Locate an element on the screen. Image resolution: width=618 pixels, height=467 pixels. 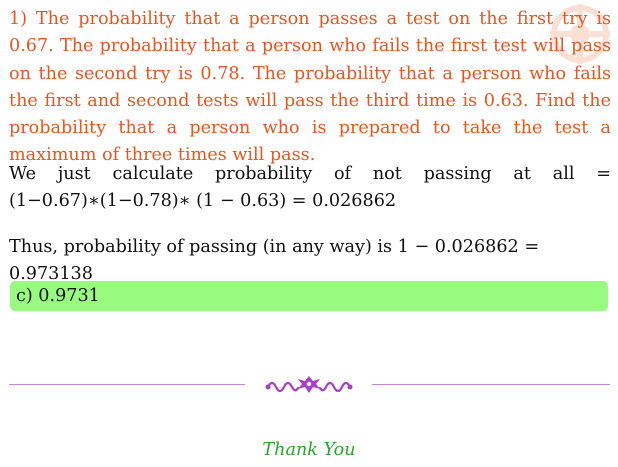
floral-divider-ornament-icon is located at coordinates (309, 384).